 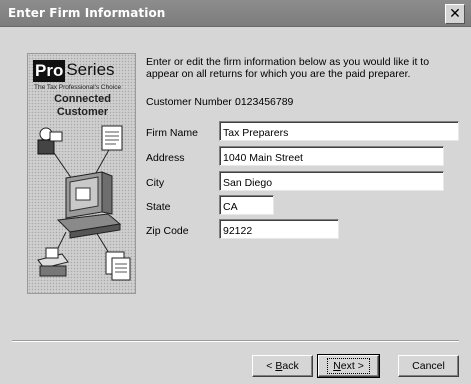 I want to click on close-button: ✕, so click(x=455, y=14).